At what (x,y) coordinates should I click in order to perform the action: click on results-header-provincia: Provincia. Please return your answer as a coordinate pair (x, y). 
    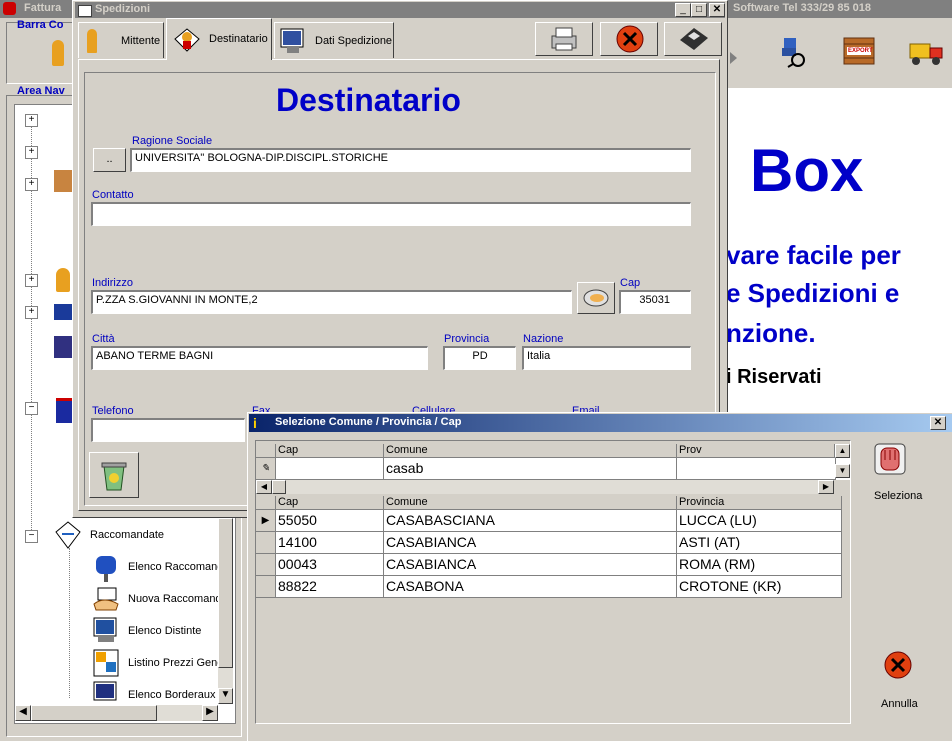
    Looking at the image, I should click on (759, 503).